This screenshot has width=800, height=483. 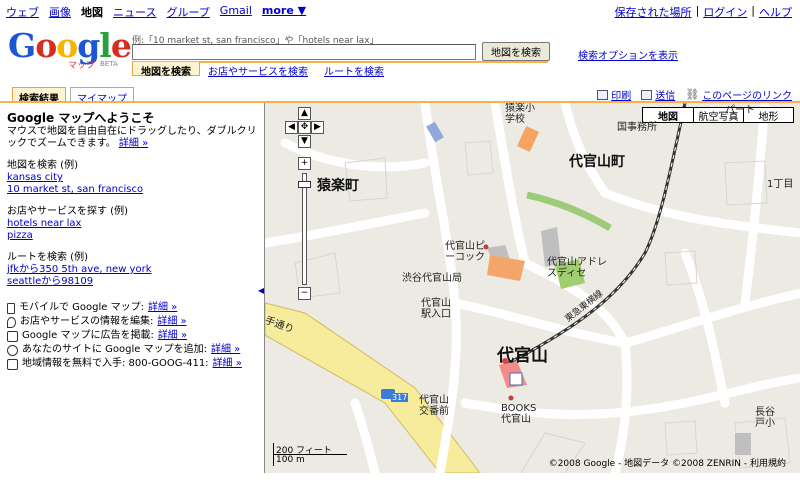 I want to click on map-scale: 200 フィート 100 m, so click(x=318, y=455).